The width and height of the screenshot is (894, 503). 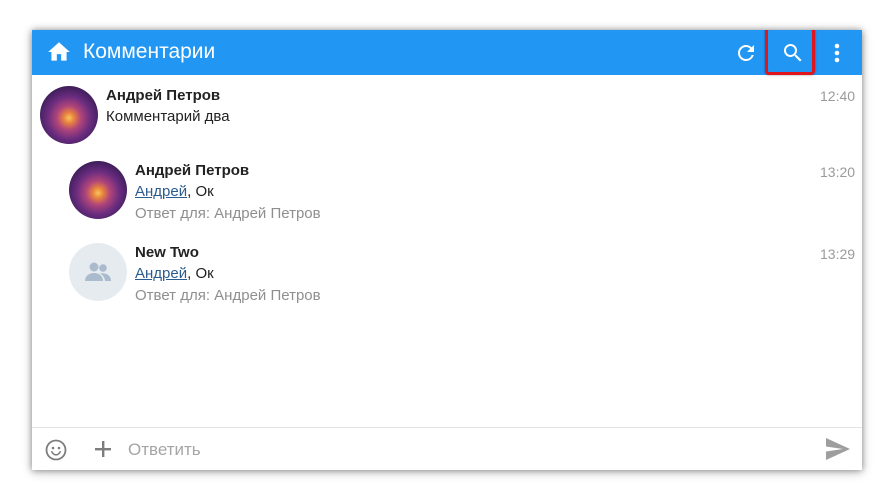 I want to click on reply-input, so click(x=468, y=450).